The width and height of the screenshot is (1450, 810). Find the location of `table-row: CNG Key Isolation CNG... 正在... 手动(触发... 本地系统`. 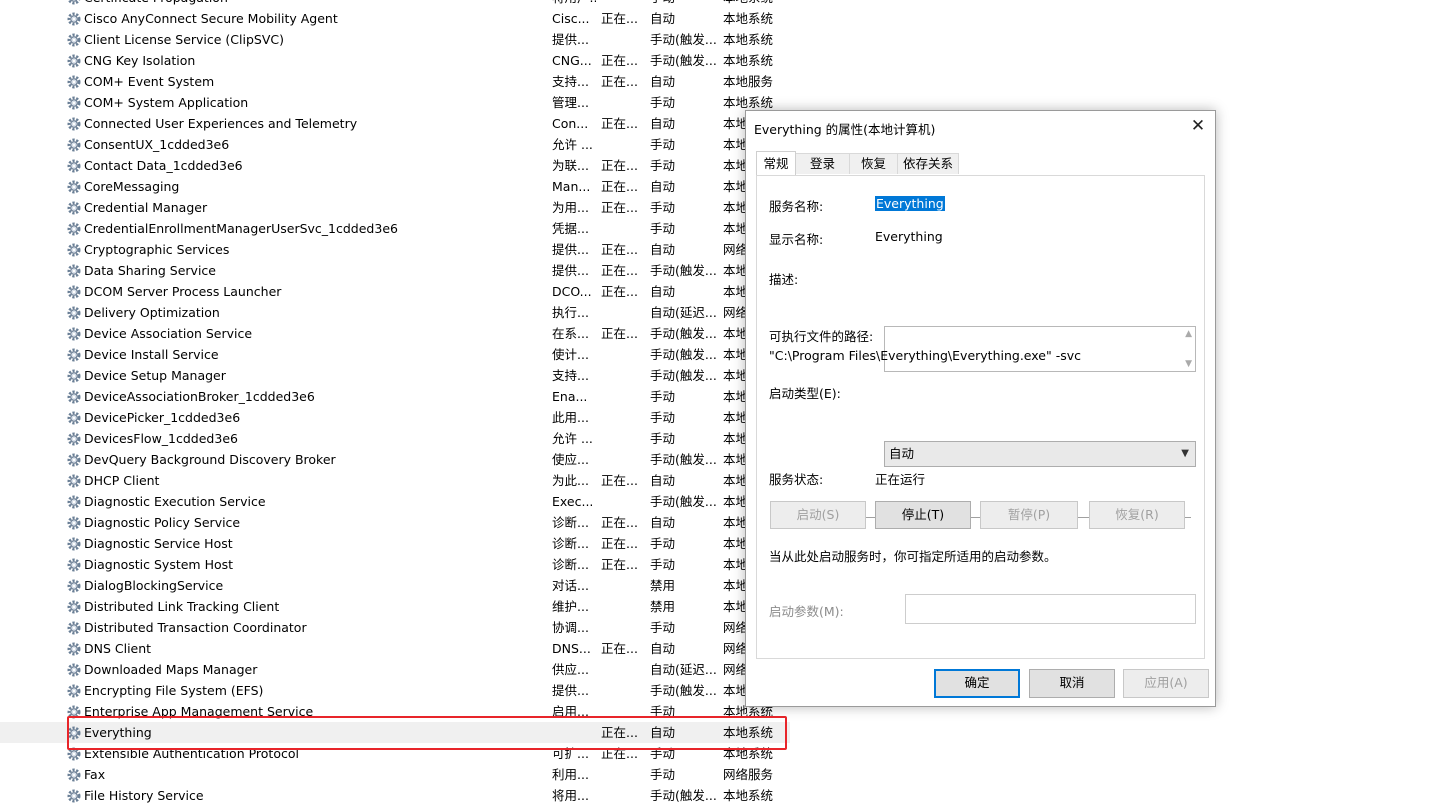

table-row: CNG Key Isolation CNG... 正在... 手动(触发... 本地系统 is located at coordinates (395, 60).